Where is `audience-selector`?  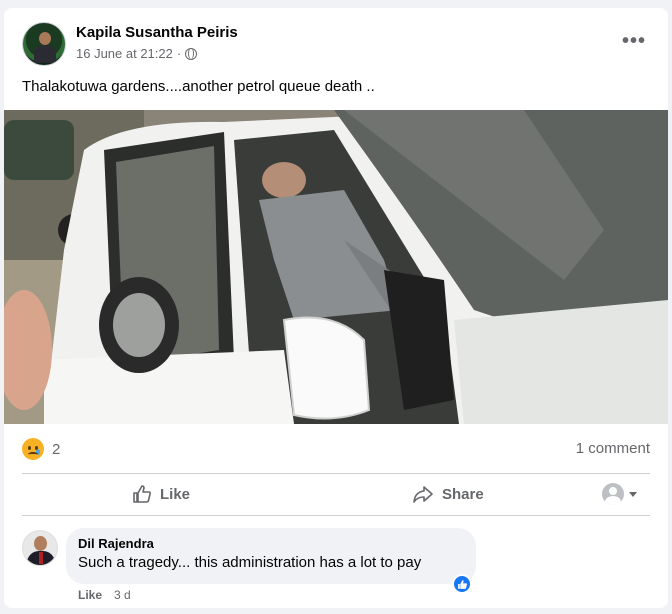 audience-selector is located at coordinates (619, 494).